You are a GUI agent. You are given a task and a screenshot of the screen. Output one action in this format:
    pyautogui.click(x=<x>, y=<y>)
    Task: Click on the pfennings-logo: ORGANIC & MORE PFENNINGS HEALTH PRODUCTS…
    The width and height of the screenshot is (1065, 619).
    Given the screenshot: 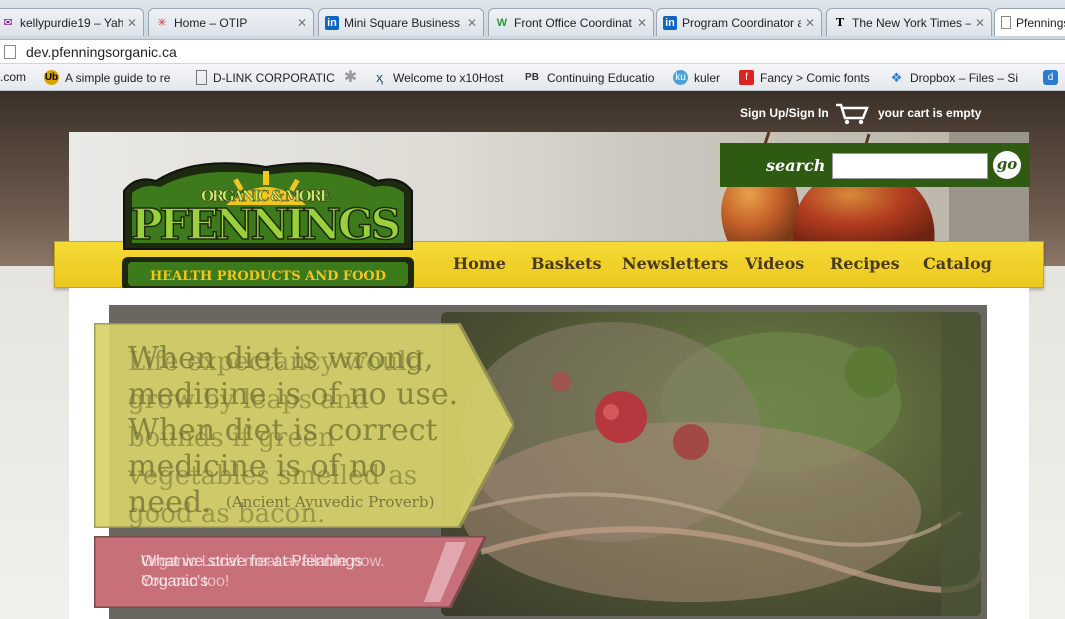 What is the action you would take?
    pyautogui.click(x=271, y=233)
    